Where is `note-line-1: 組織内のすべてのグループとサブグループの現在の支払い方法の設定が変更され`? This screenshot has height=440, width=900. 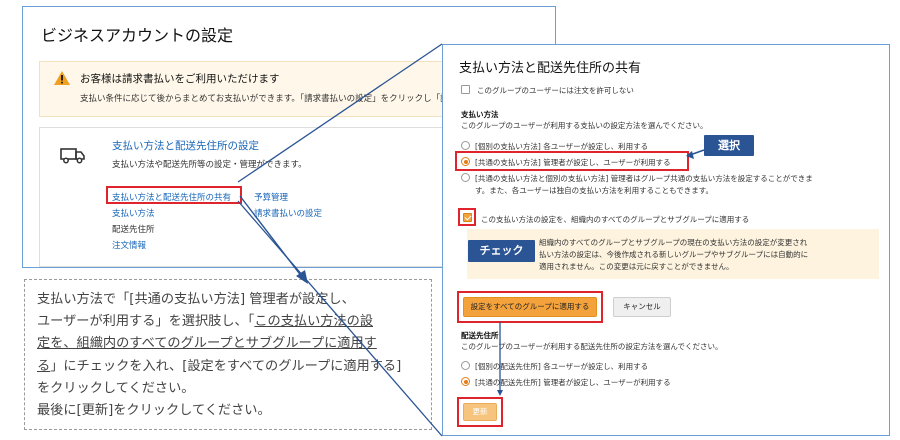
note-line-1: 組織内のすべてのグループとサブグループの現在の支払い方法の設定が変更され is located at coordinates (673, 242).